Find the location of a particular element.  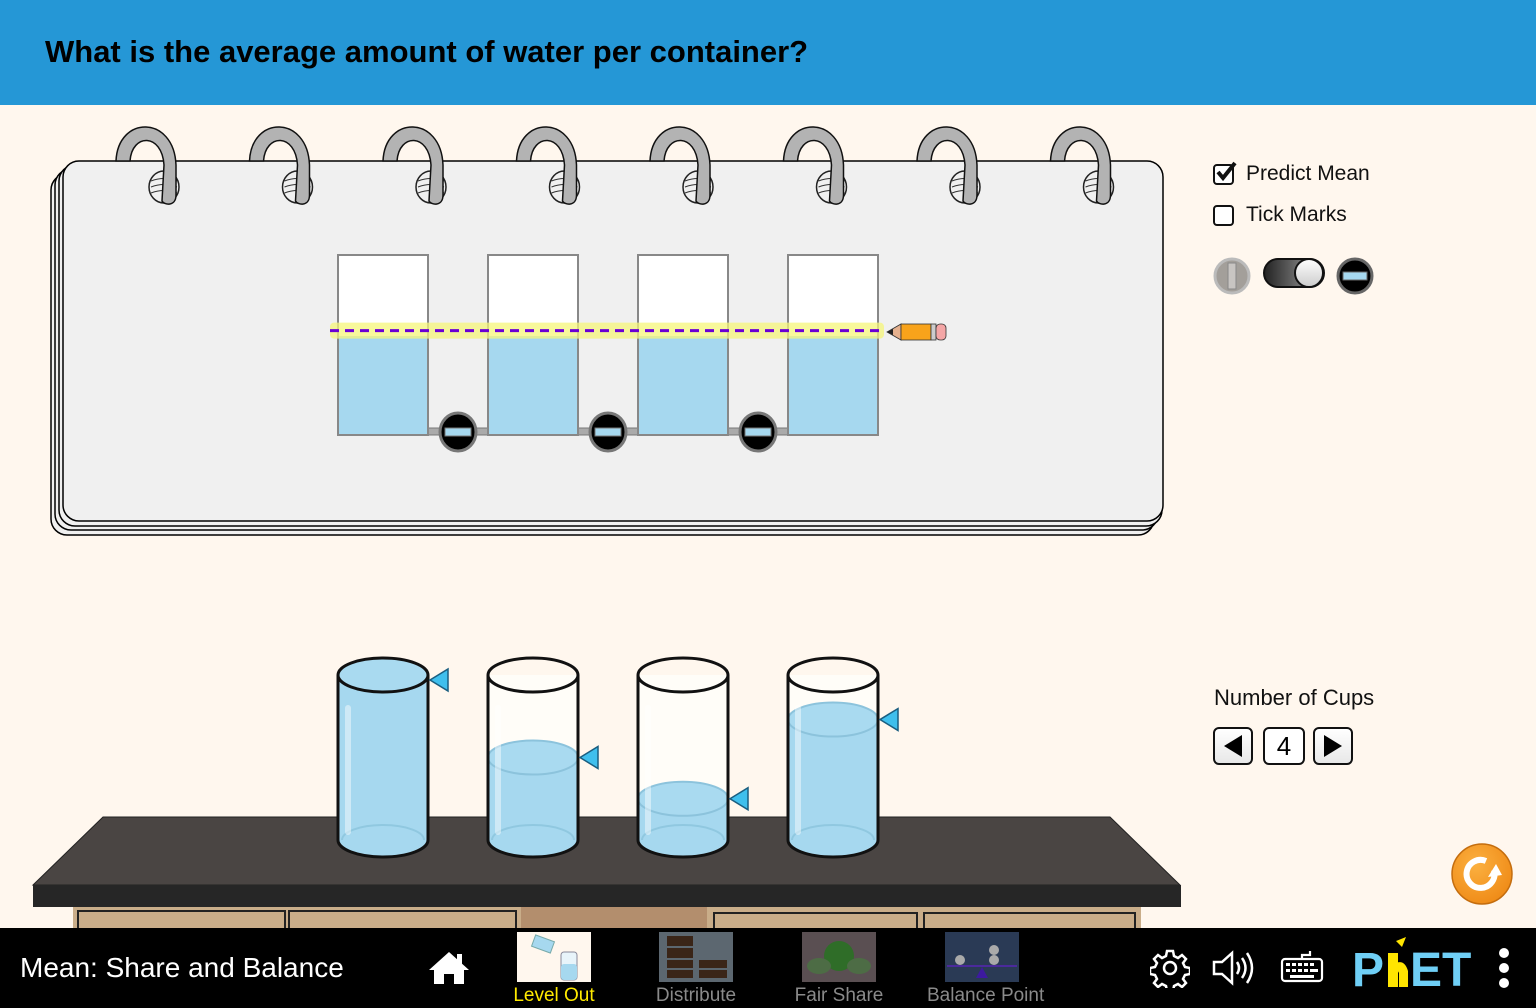

left-triangle-icon is located at coordinates (1233, 746).